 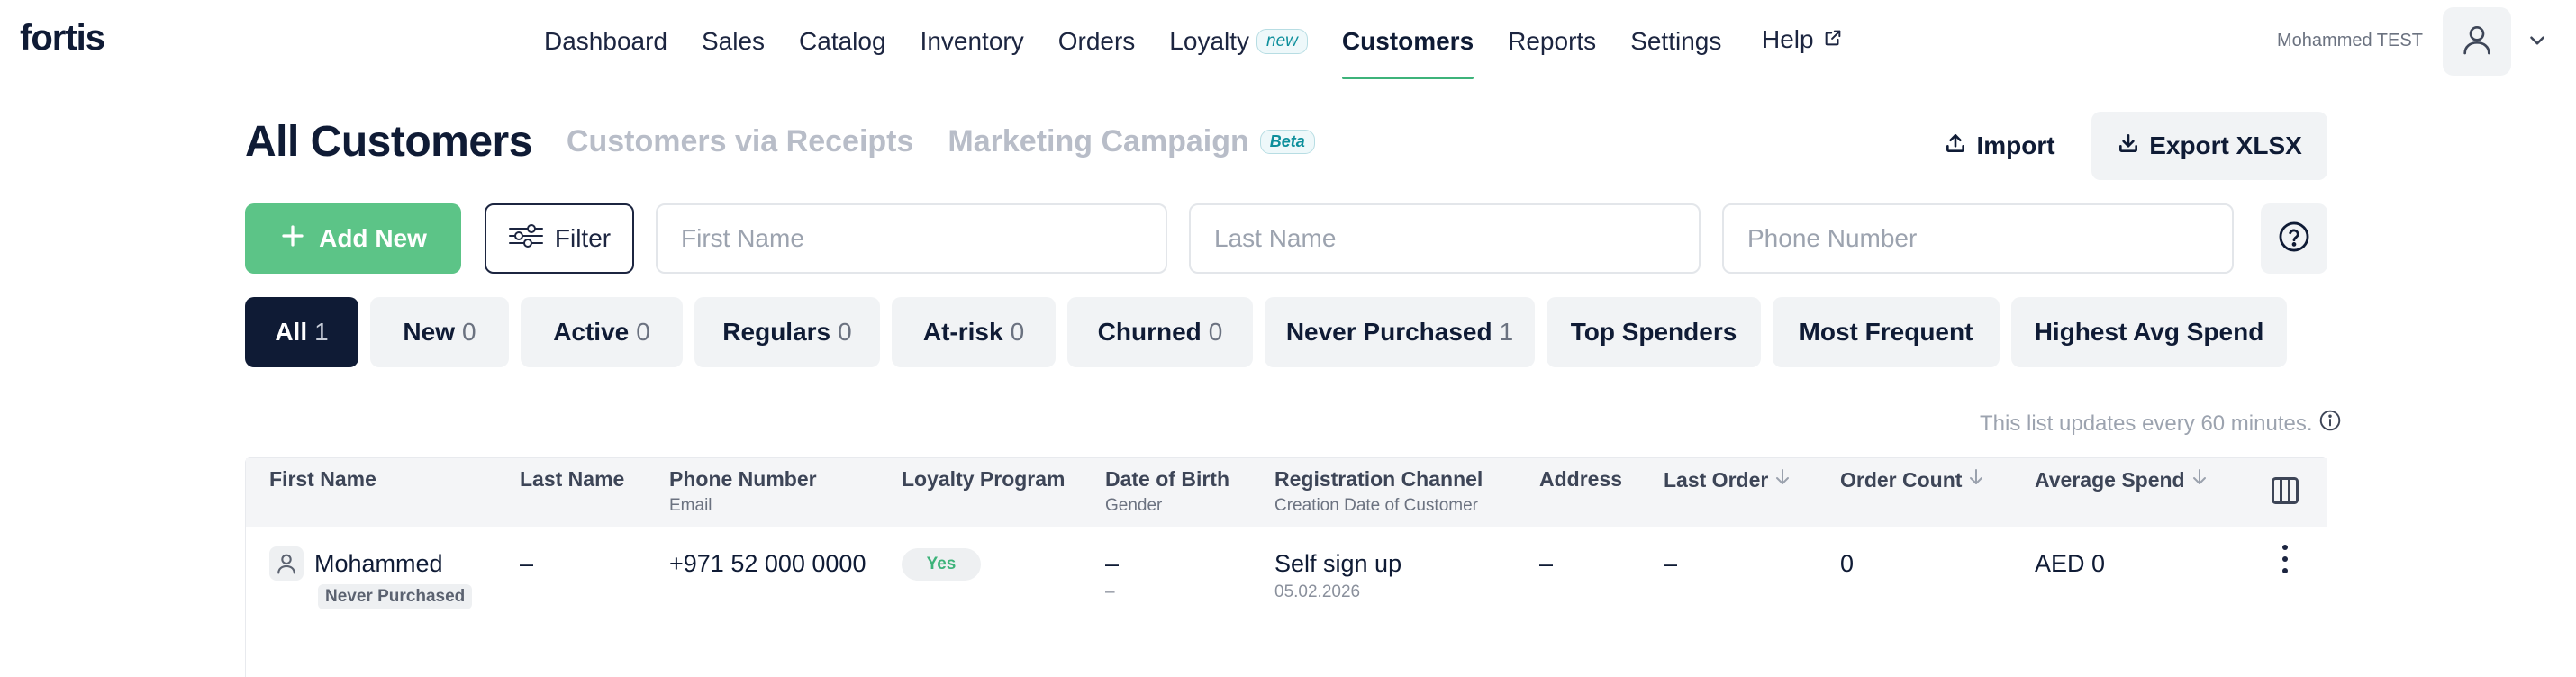 What do you see at coordinates (2330, 423) in the screenshot?
I see `info-icon` at bounding box center [2330, 423].